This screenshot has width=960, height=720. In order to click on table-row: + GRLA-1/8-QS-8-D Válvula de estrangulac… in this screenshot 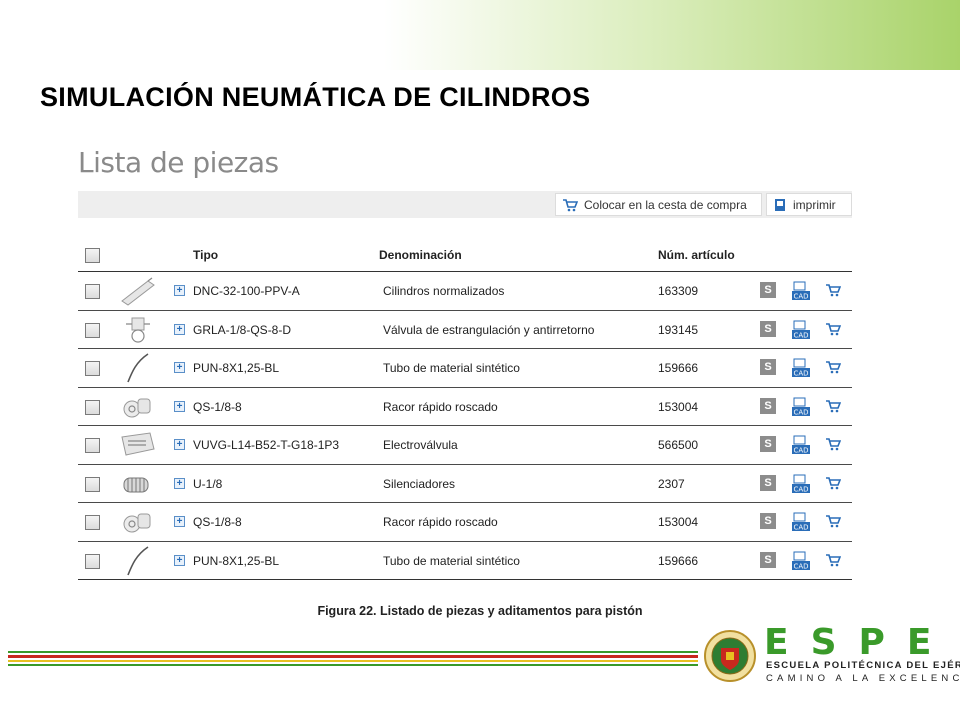, I will do `click(465, 330)`.